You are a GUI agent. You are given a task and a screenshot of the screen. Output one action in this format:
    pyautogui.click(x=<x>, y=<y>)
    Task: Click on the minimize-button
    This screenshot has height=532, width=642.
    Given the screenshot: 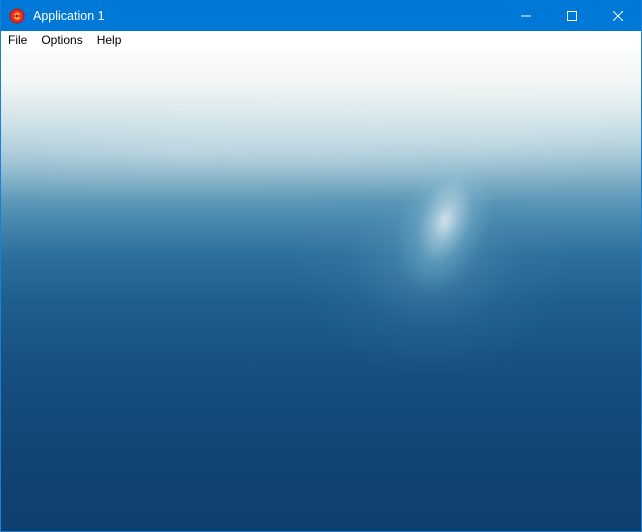 What is the action you would take?
    pyautogui.click(x=526, y=15)
    